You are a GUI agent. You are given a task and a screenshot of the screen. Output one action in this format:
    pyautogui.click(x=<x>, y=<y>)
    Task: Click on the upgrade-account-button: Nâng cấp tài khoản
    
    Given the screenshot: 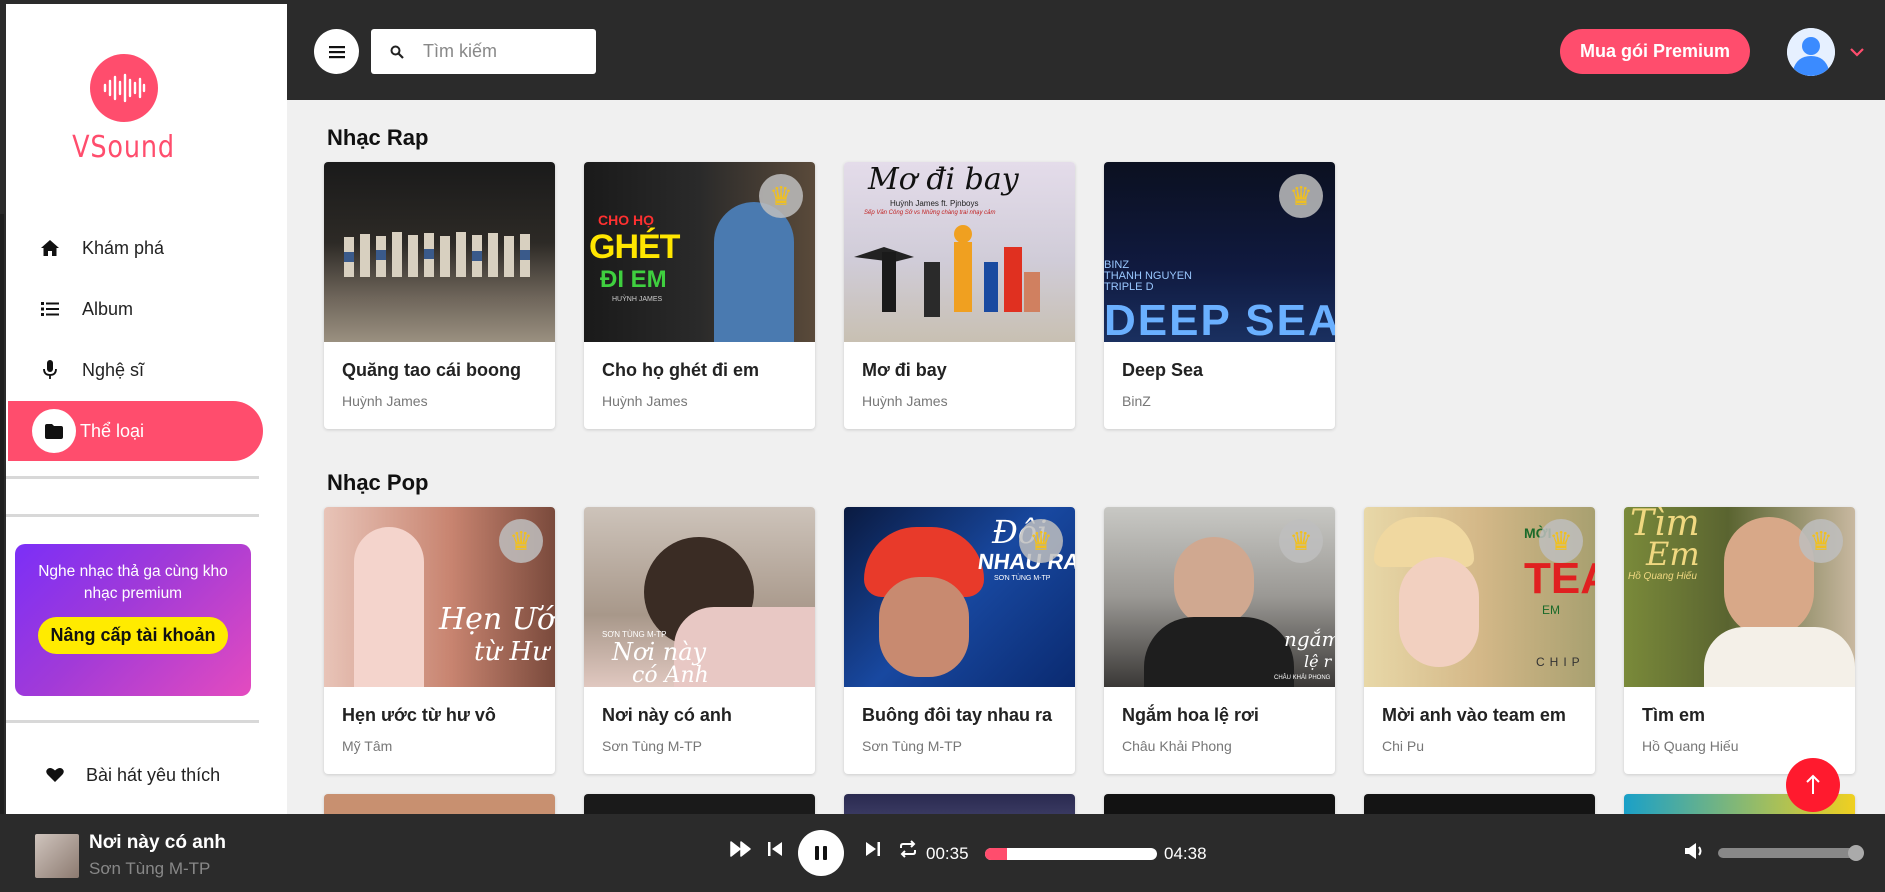 What is the action you would take?
    pyautogui.click(x=133, y=635)
    